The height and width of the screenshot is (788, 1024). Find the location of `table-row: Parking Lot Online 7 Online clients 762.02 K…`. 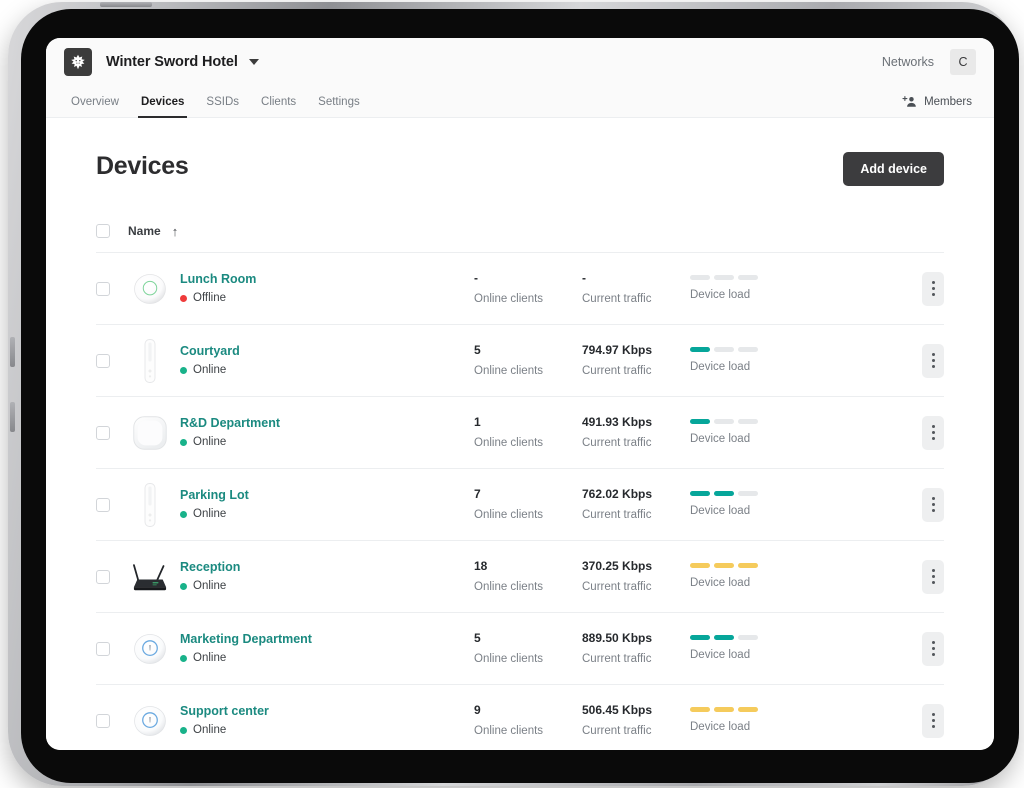

table-row: Parking Lot Online 7 Online clients 762.02 K… is located at coordinates (520, 505).